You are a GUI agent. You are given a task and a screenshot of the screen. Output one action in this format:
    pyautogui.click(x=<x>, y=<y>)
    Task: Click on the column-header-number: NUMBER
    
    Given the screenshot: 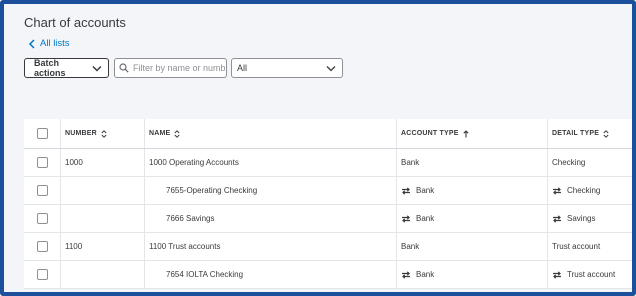 What is the action you would take?
    pyautogui.click(x=86, y=133)
    